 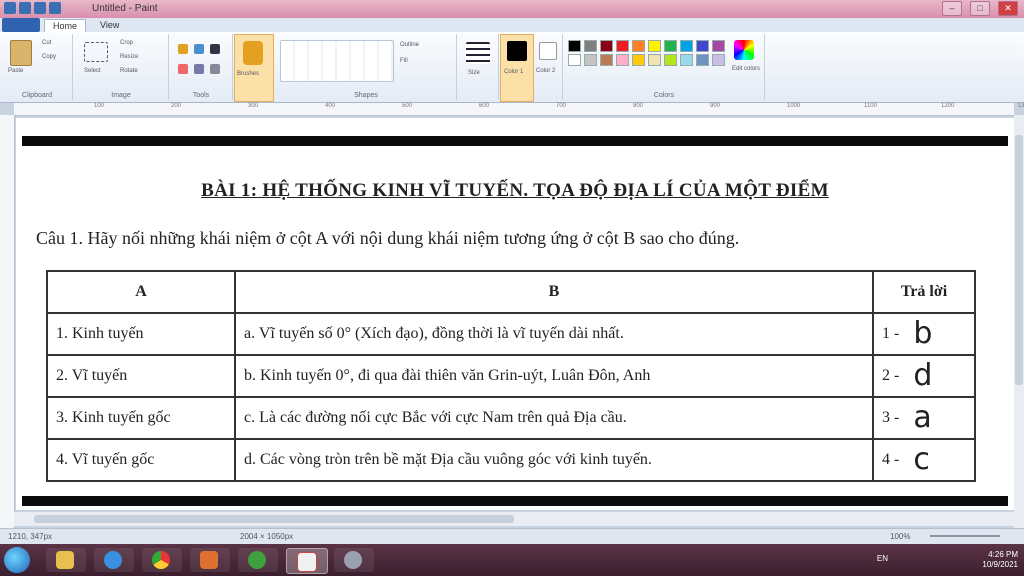 I want to click on canvas-size: 2004 × 1050px, so click(x=267, y=536).